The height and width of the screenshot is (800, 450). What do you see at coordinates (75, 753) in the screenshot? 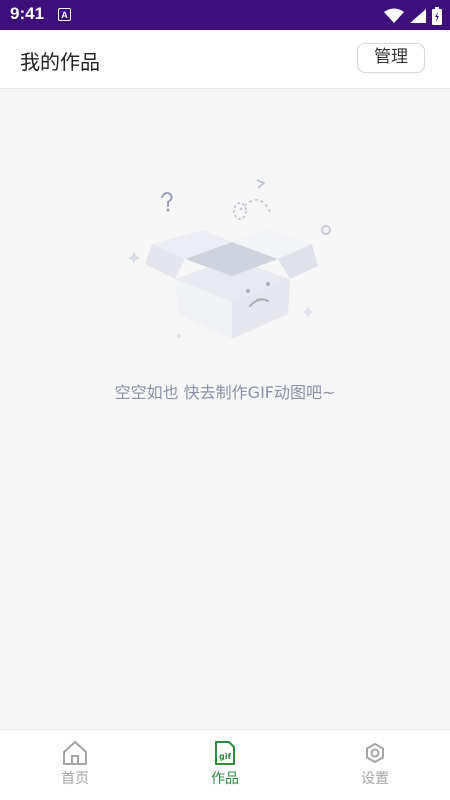
I see `home-icon` at bounding box center [75, 753].